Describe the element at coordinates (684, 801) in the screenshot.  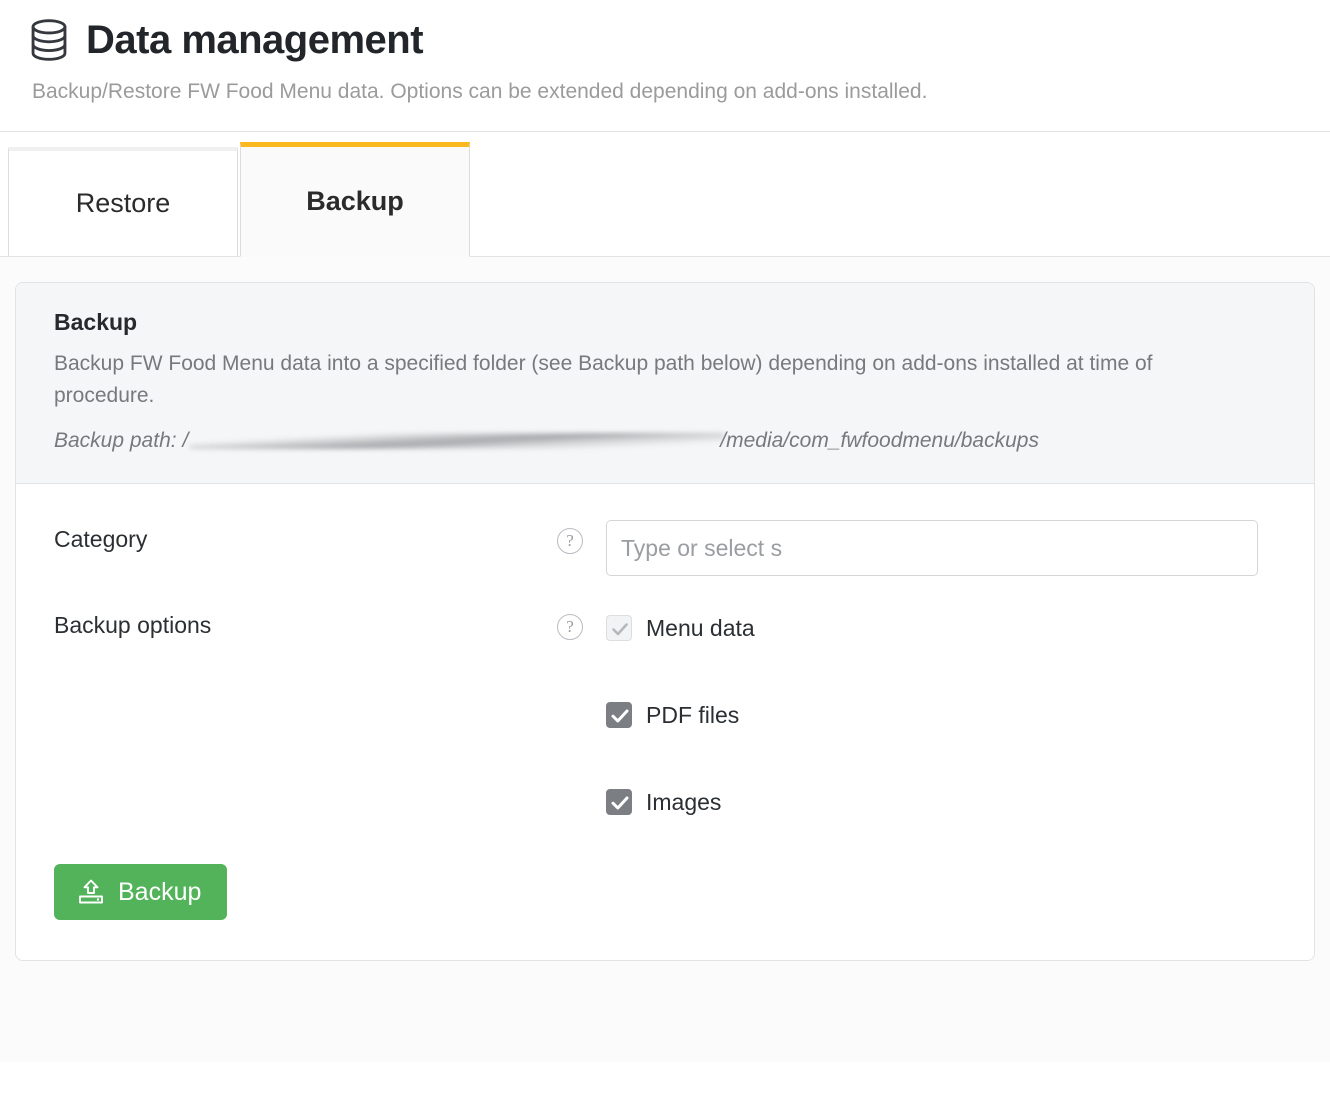
I see `checkbox-images-label: Images` at that location.